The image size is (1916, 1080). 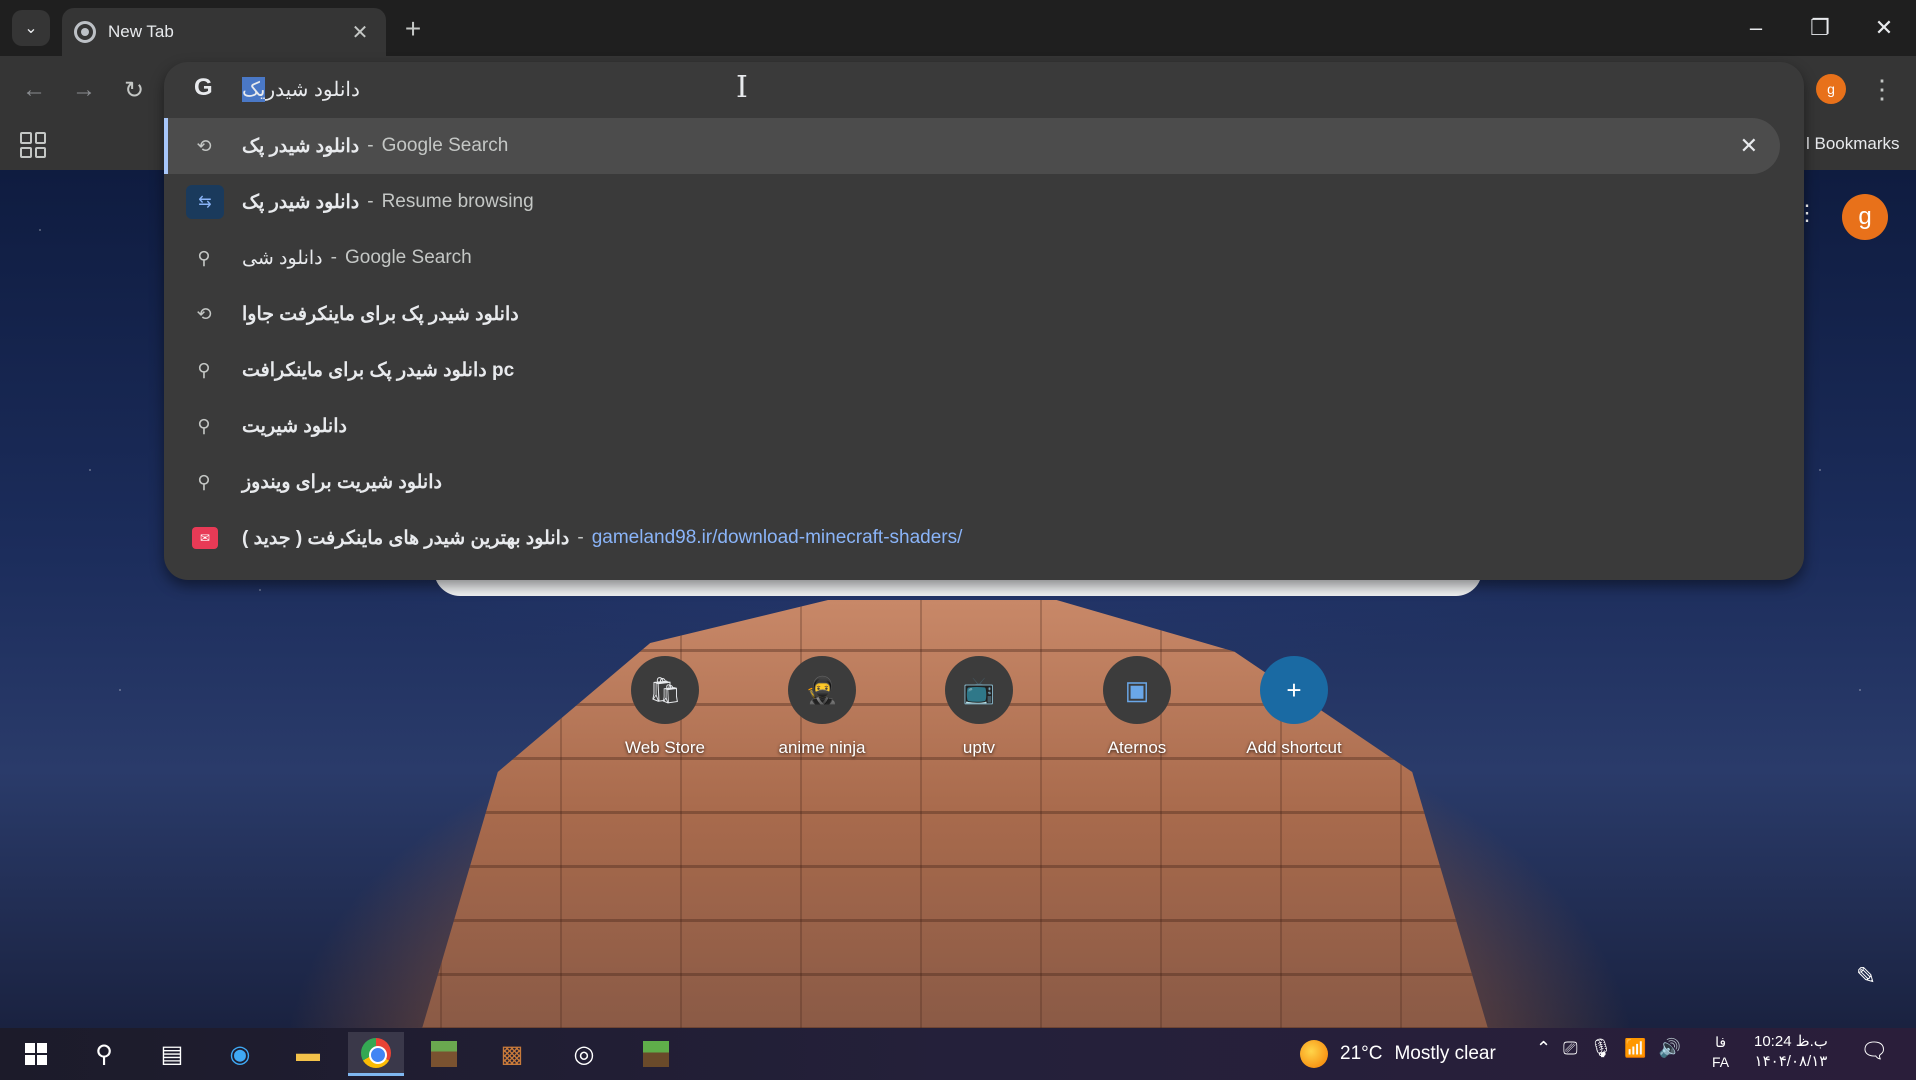 I want to click on task-view-icon: ▤, so click(x=172, y=1054).